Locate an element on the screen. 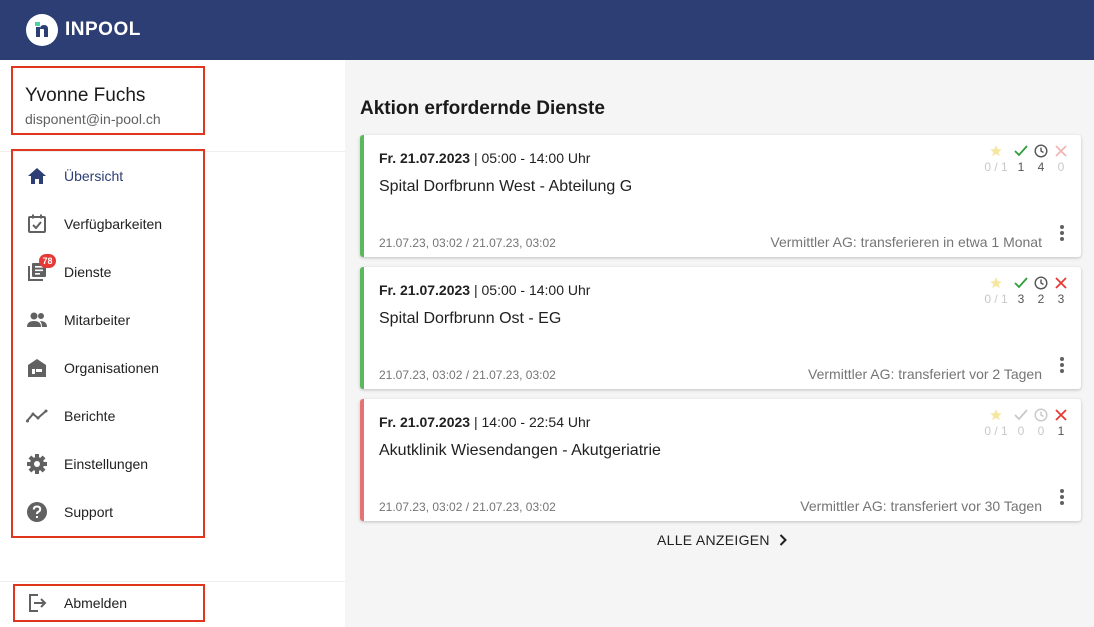 The image size is (1094, 627). user-profile: Yvonne Fuchs disponent@in-pool.ch is located at coordinates (108, 100).